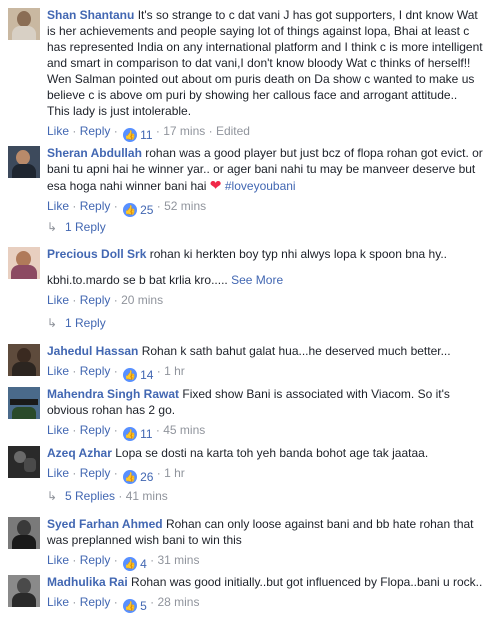  Describe the element at coordinates (147, 374) in the screenshot. I see `reaction-count: 14` at that location.